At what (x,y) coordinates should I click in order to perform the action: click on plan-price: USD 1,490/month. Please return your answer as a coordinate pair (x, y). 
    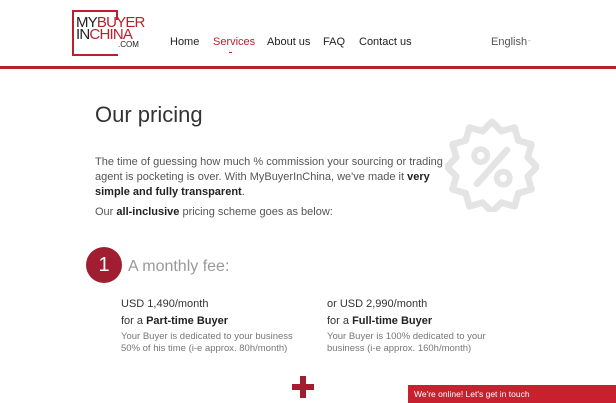
    Looking at the image, I should click on (165, 304).